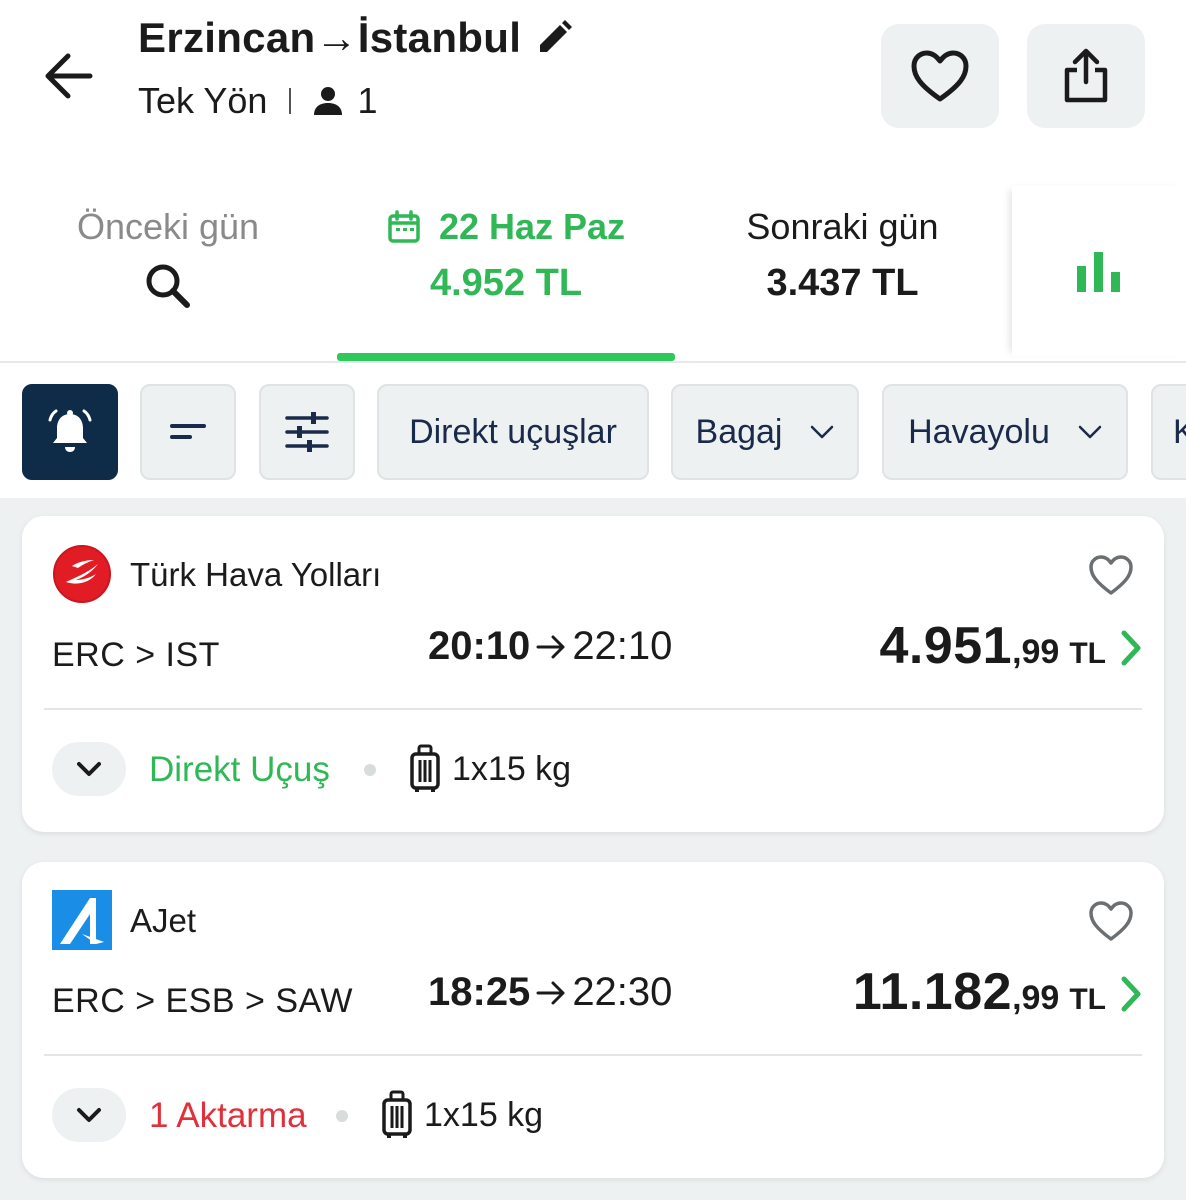 The image size is (1186, 1200). I want to click on search-icon, so click(168, 286).